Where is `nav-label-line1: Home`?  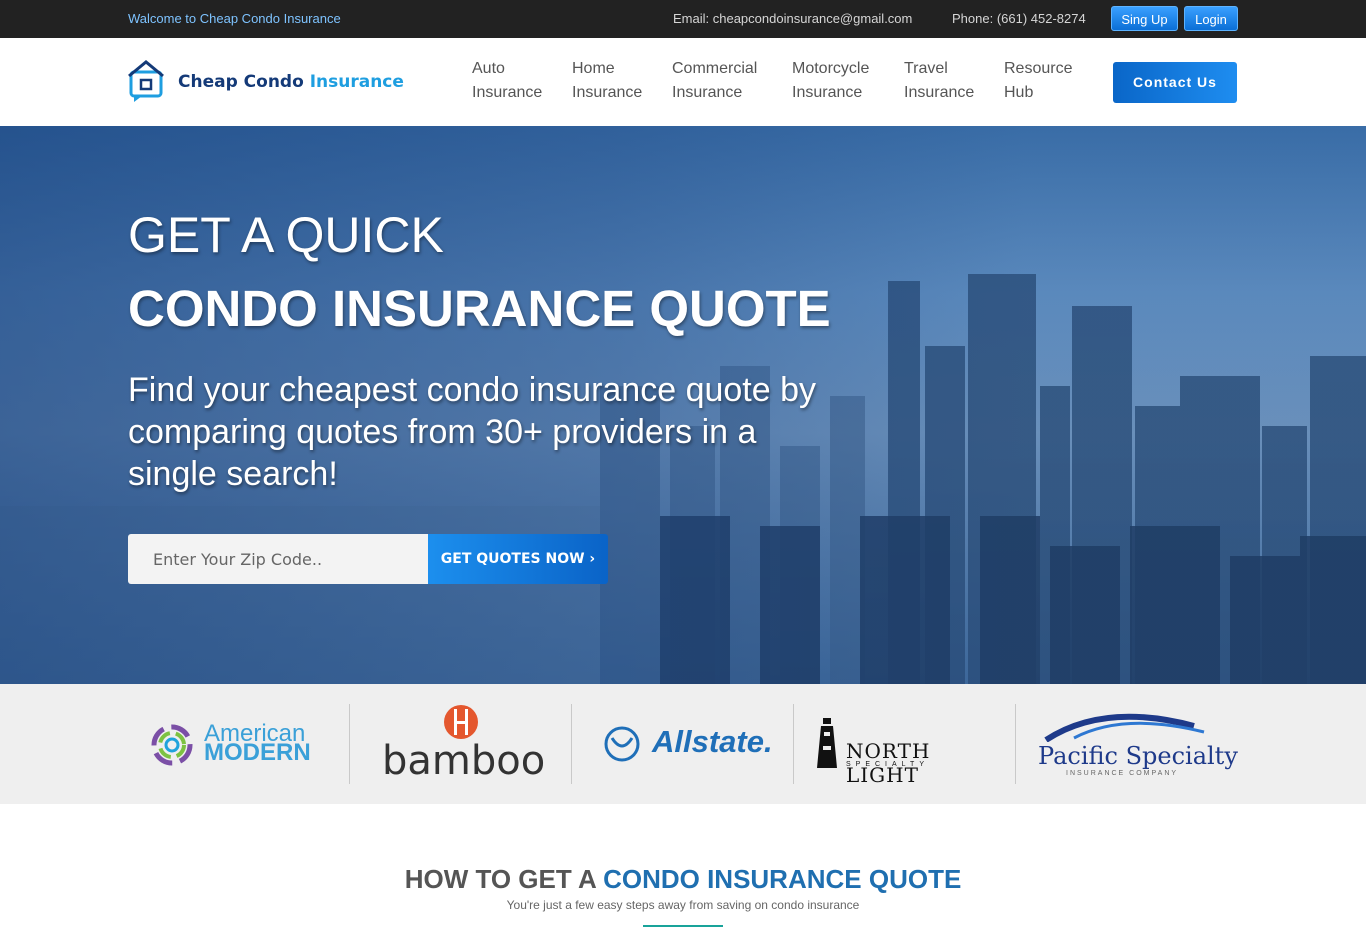 nav-label-line1: Home is located at coordinates (593, 68).